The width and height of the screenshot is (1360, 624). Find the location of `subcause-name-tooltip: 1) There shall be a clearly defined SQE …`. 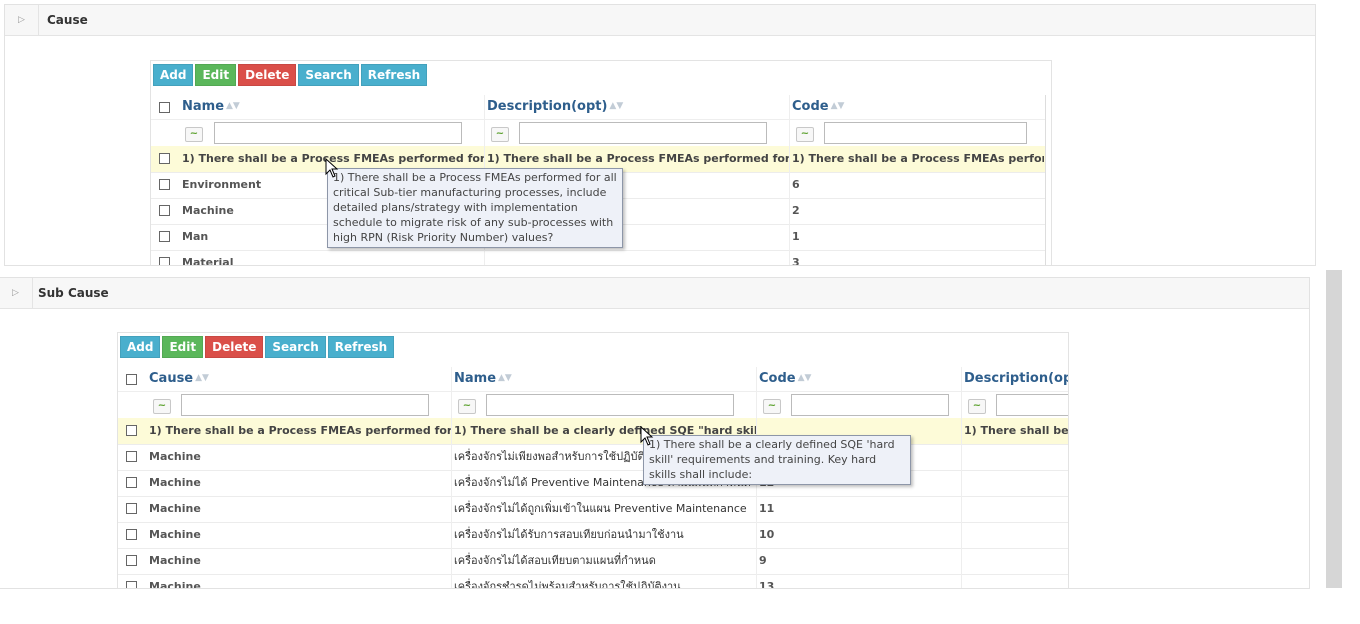

subcause-name-tooltip: 1) There shall be a clearly defined SQE … is located at coordinates (777, 460).